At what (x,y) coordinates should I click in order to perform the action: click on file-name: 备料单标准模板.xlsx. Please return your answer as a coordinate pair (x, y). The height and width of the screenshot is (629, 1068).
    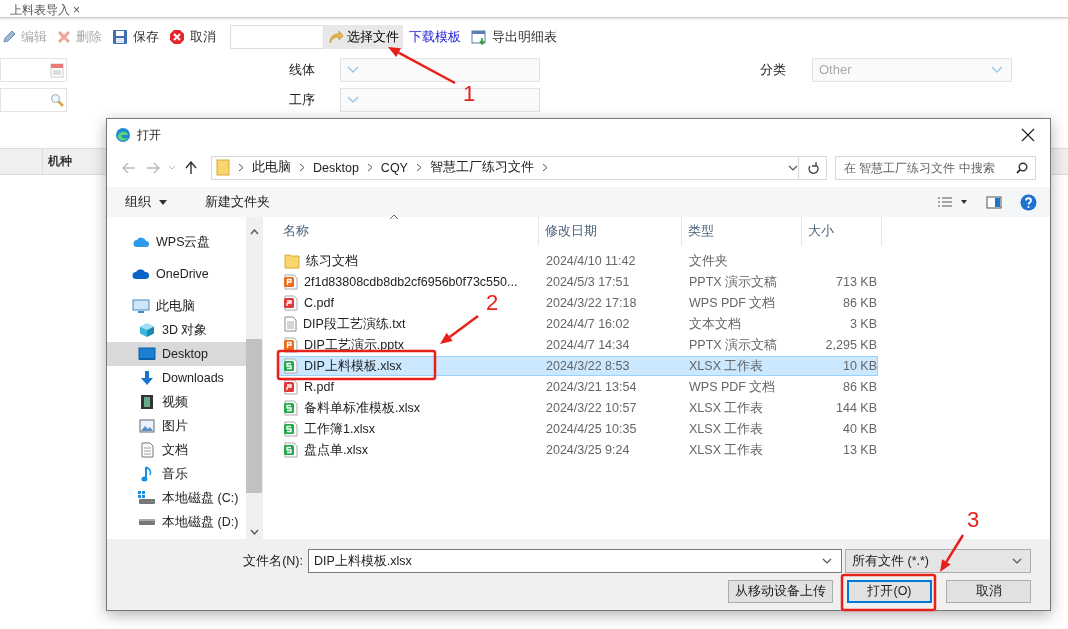
    Looking at the image, I should click on (362, 408).